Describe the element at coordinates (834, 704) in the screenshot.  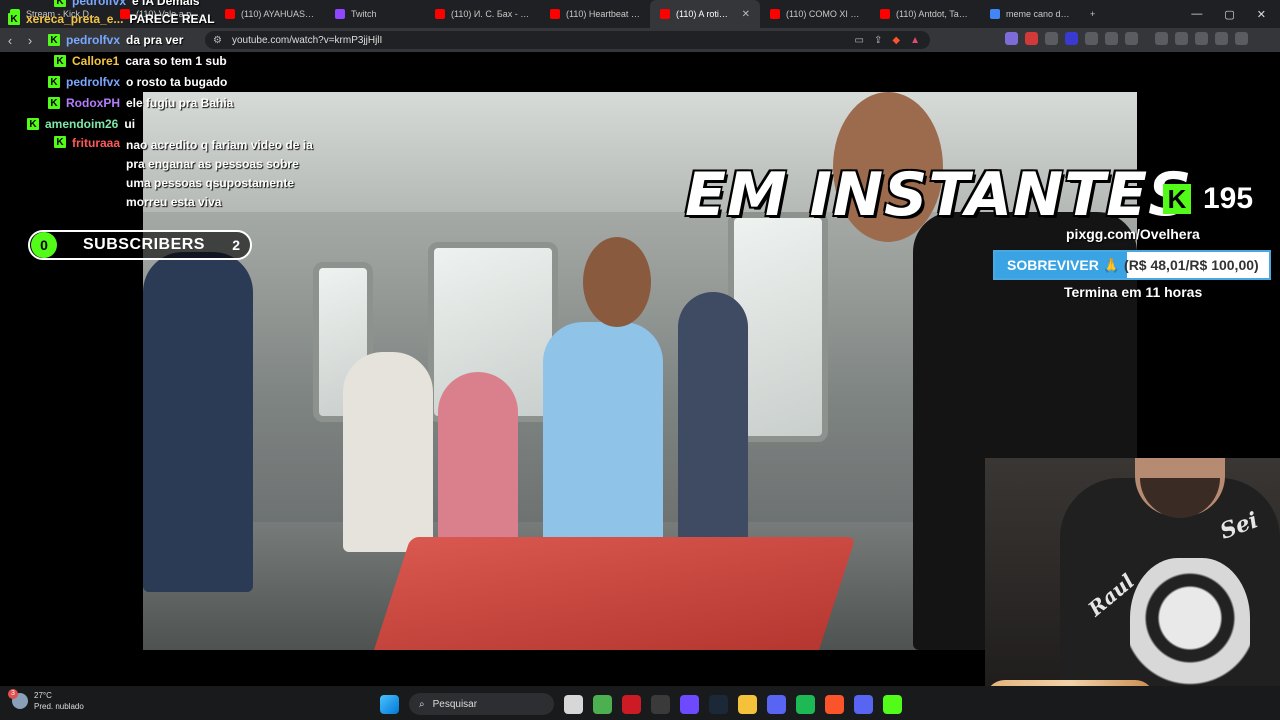
I see `brave-icon` at that location.